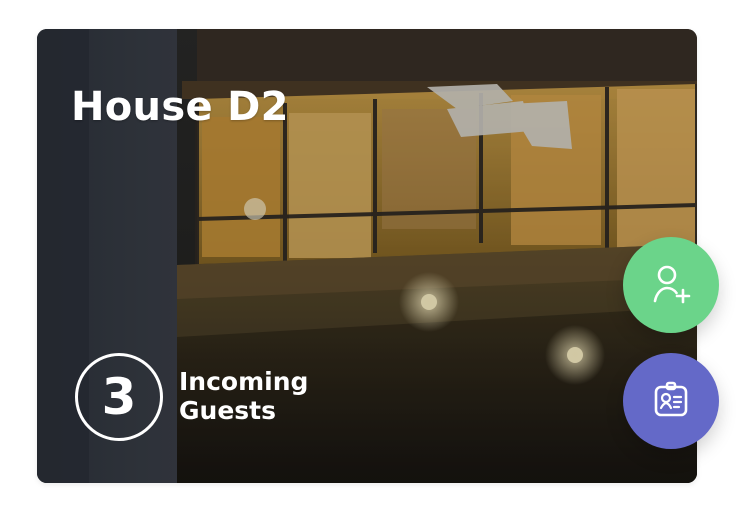 This screenshot has height=520, width=736. I want to click on guest-label-line-2: Guests, so click(227, 410).